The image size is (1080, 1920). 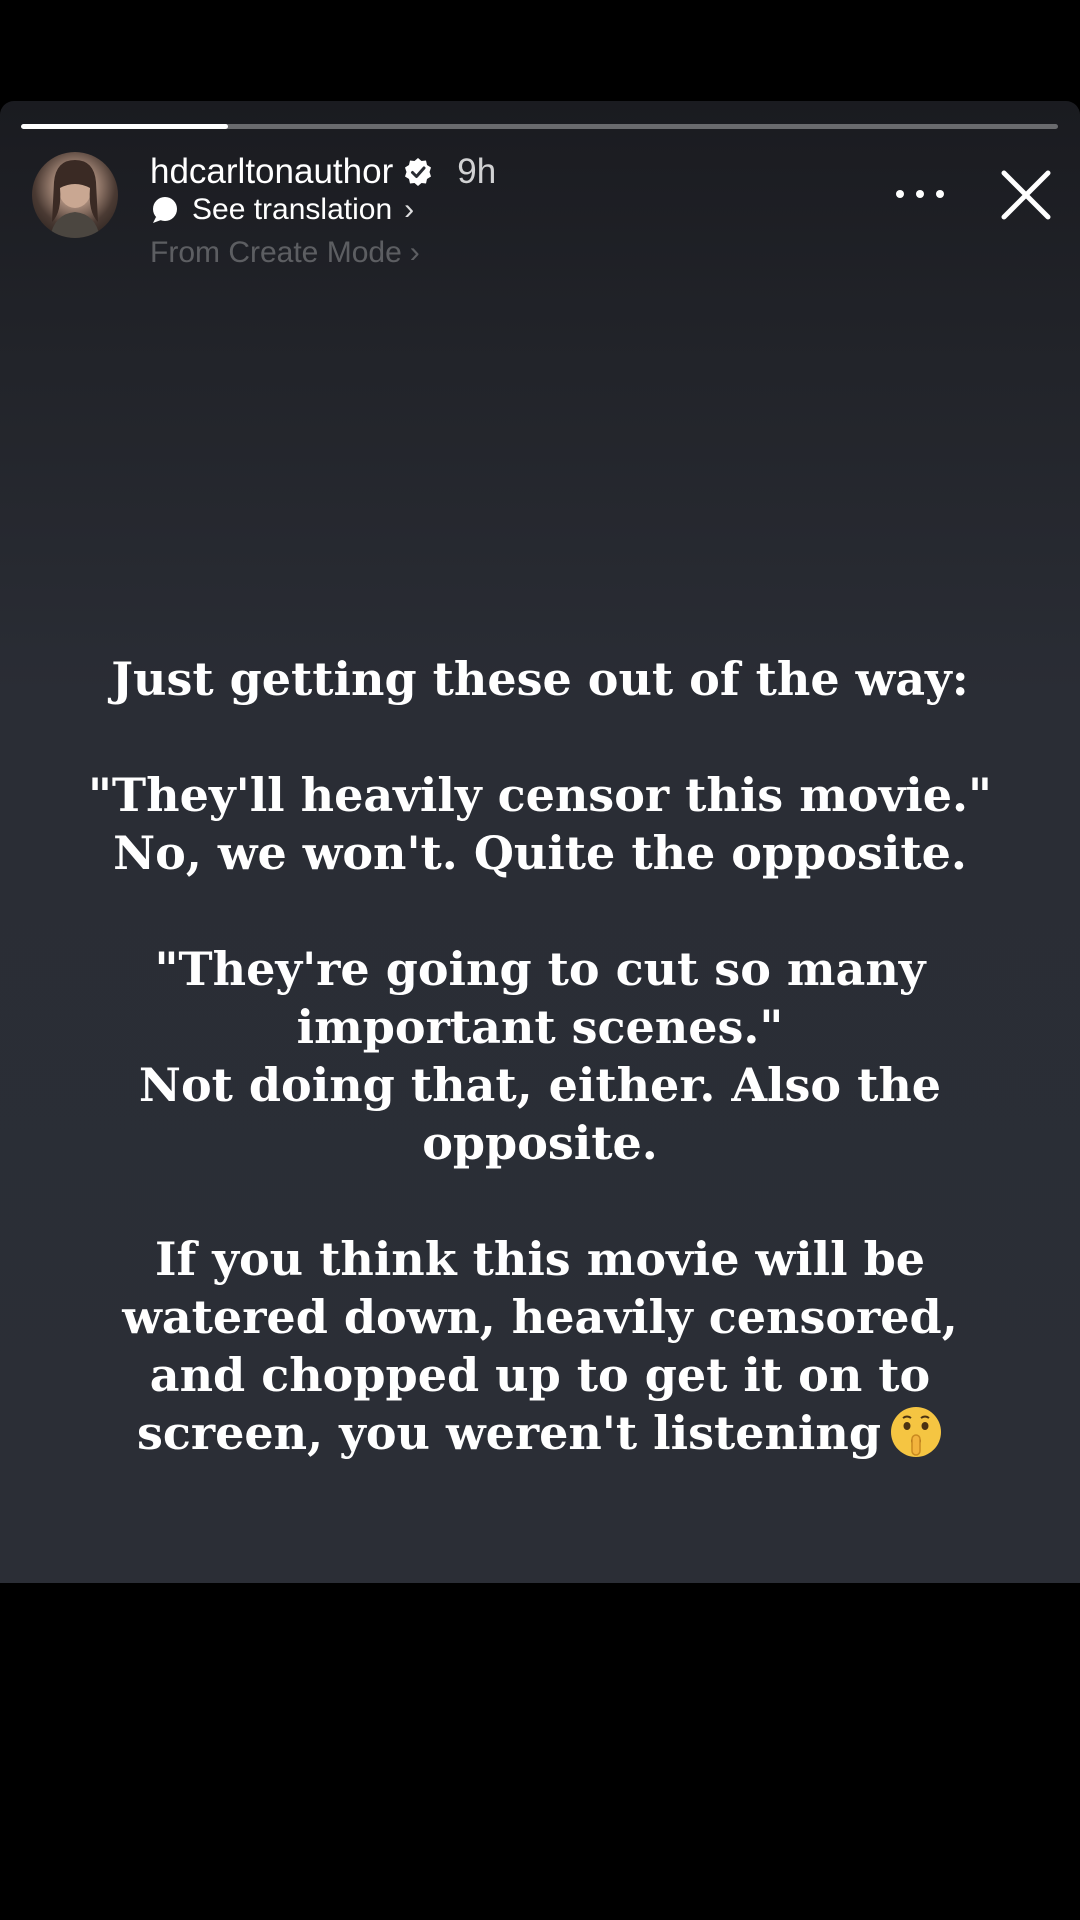 I want to click on story-text-line: Just getting these out of the way:, so click(x=540, y=679).